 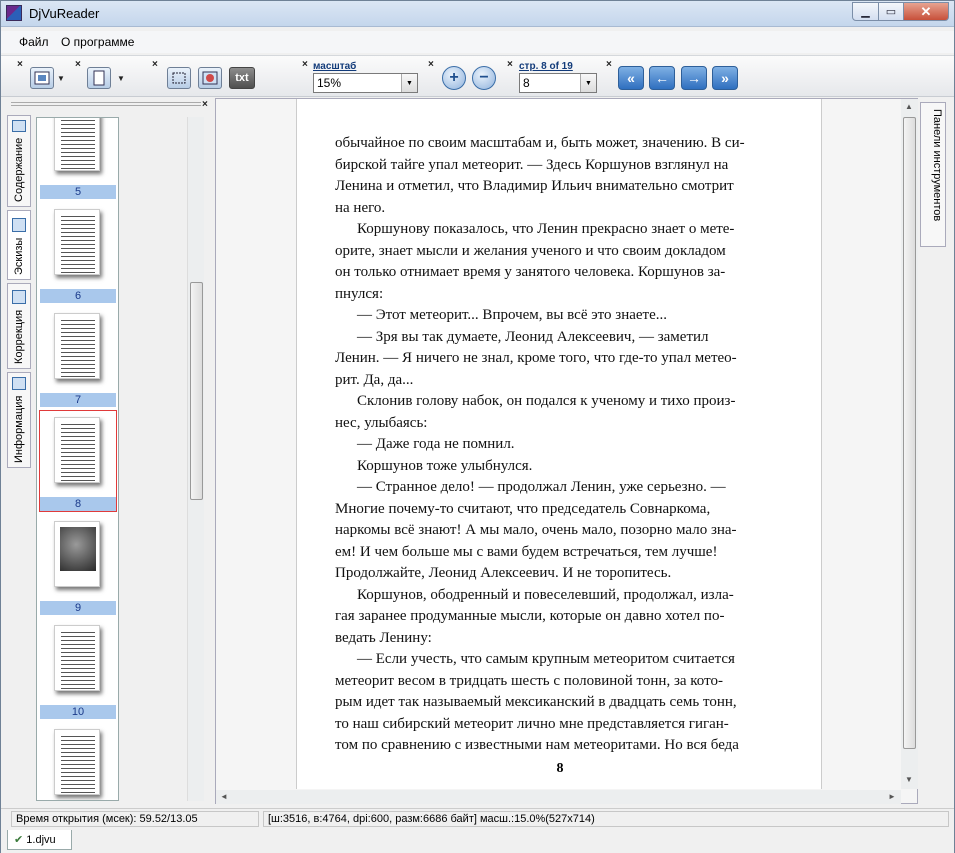 I want to click on thumbnail-number: 8, so click(x=78, y=504).